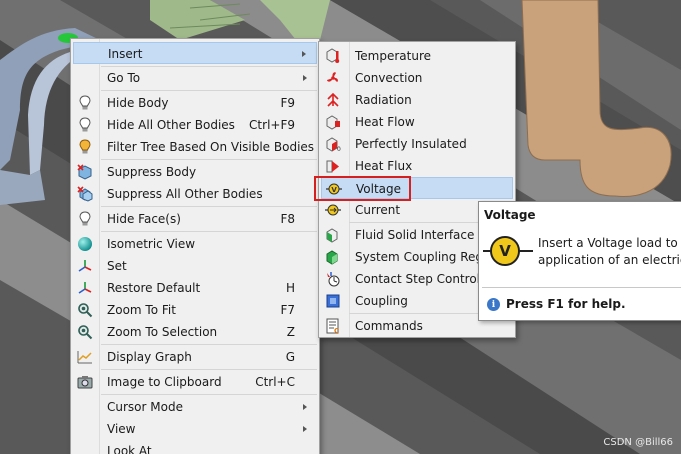 The width and height of the screenshot is (681, 454). Describe the element at coordinates (85, 332) in the screenshot. I see `zoom-icon` at that location.